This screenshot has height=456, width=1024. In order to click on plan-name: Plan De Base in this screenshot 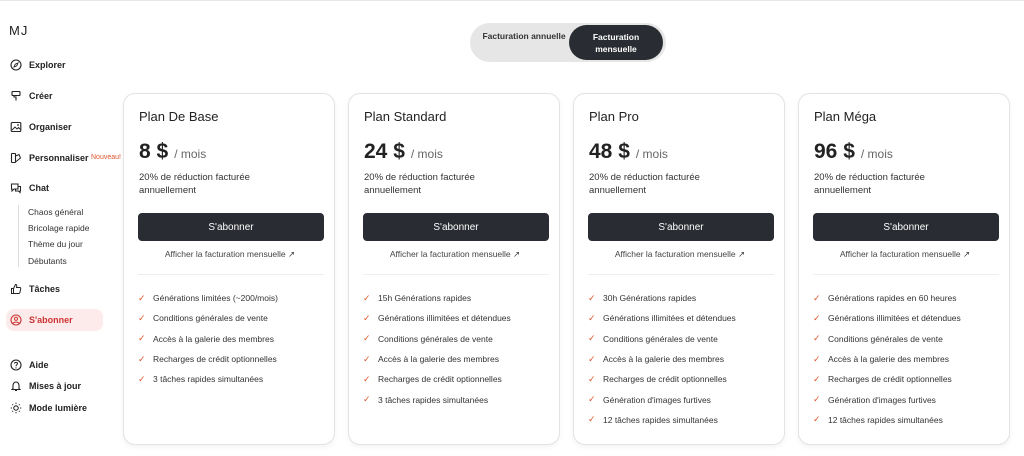, I will do `click(179, 116)`.